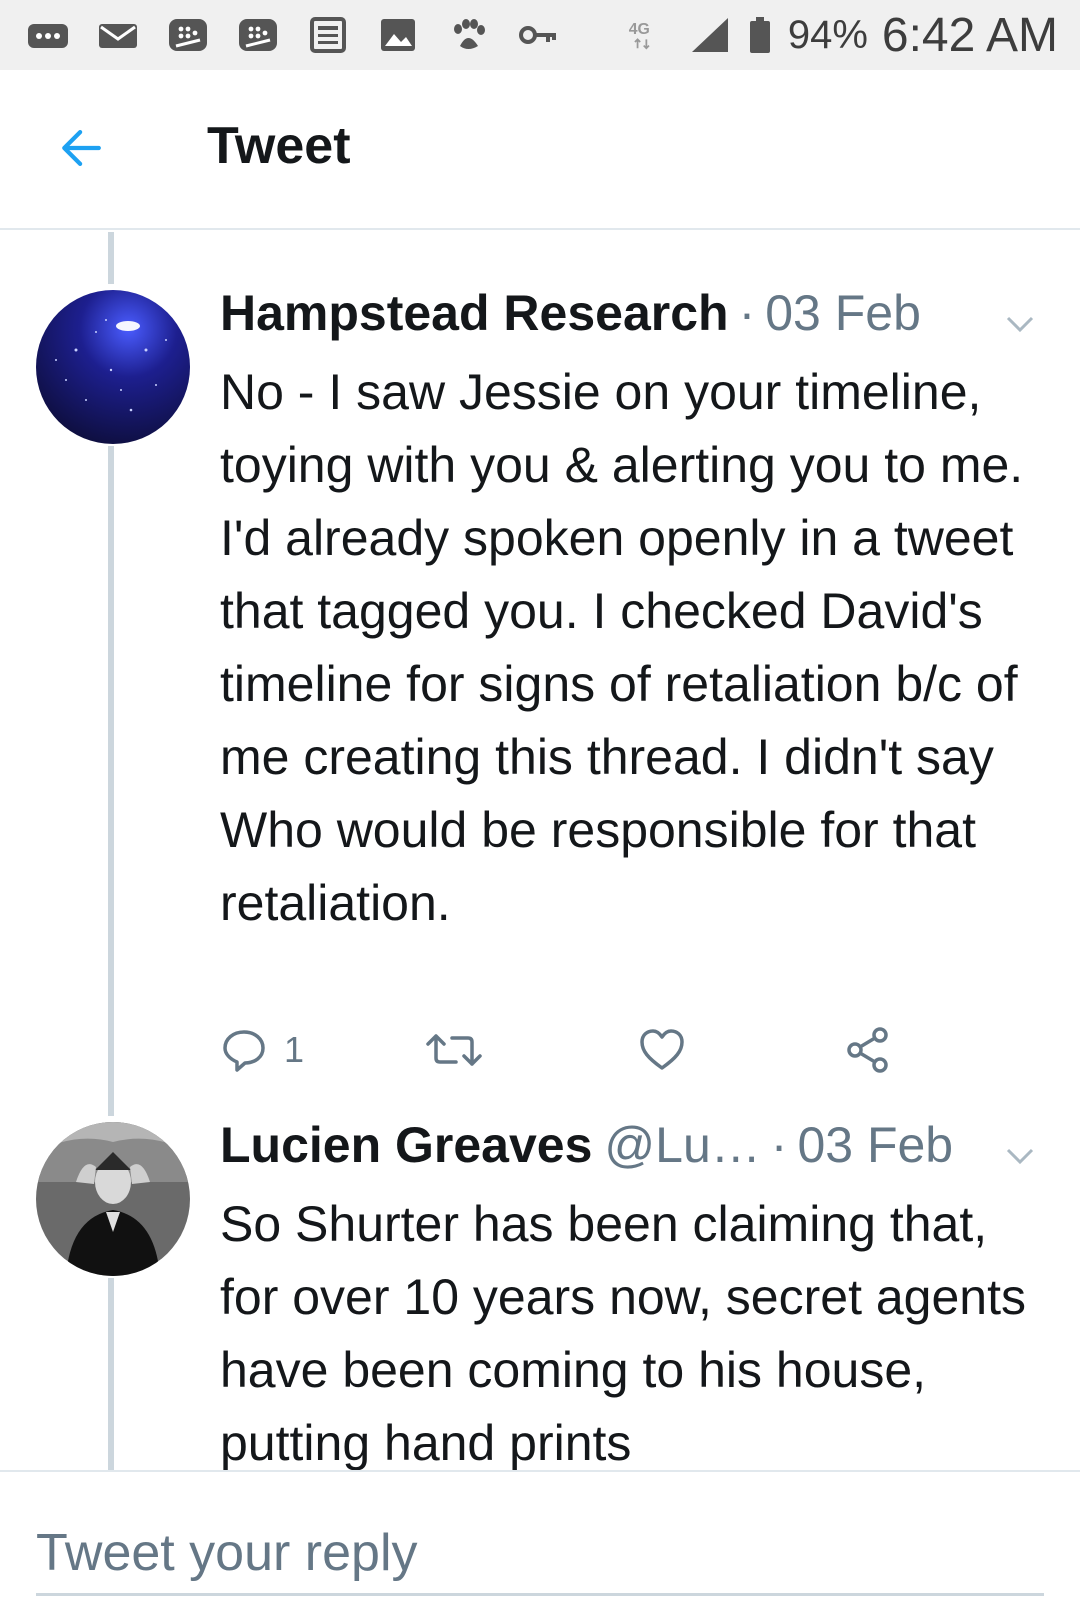  I want to click on author-name: Hampstead Research, so click(474, 313).